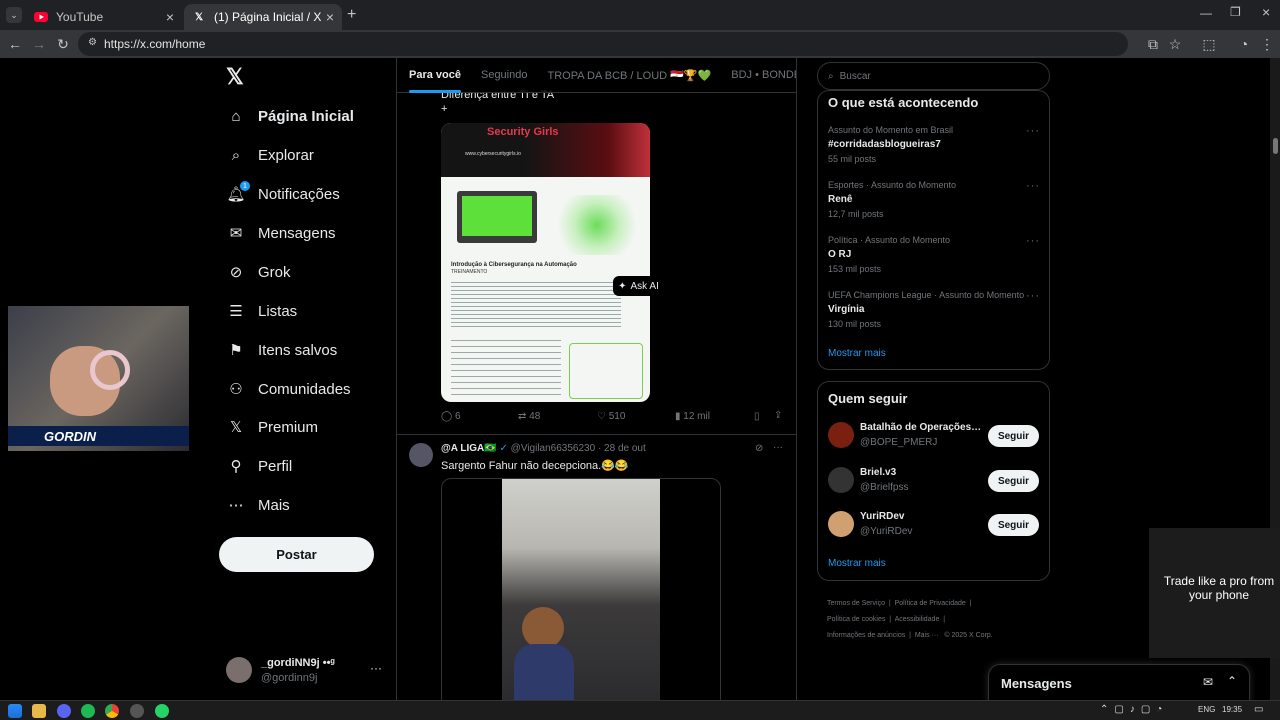 This screenshot has width=1280, height=720. What do you see at coordinates (351, 15) in the screenshot?
I see `new-tab-icon: +` at bounding box center [351, 15].